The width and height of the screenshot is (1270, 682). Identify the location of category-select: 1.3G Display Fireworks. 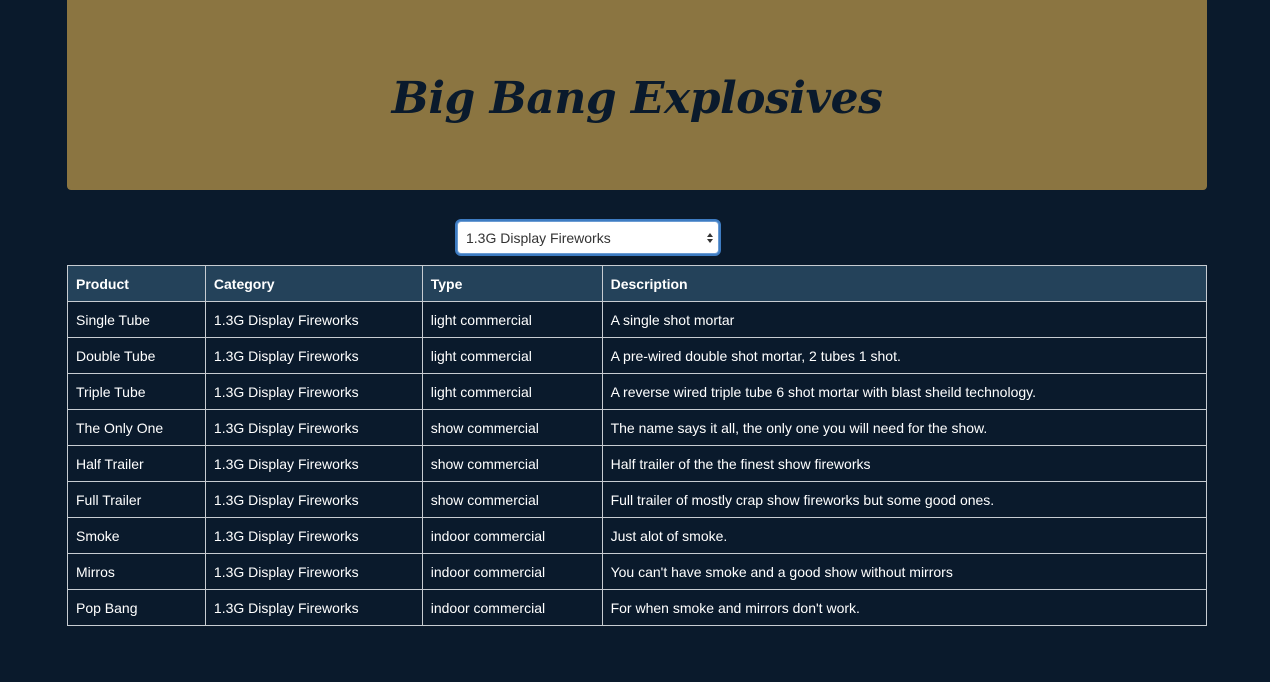
(588, 237).